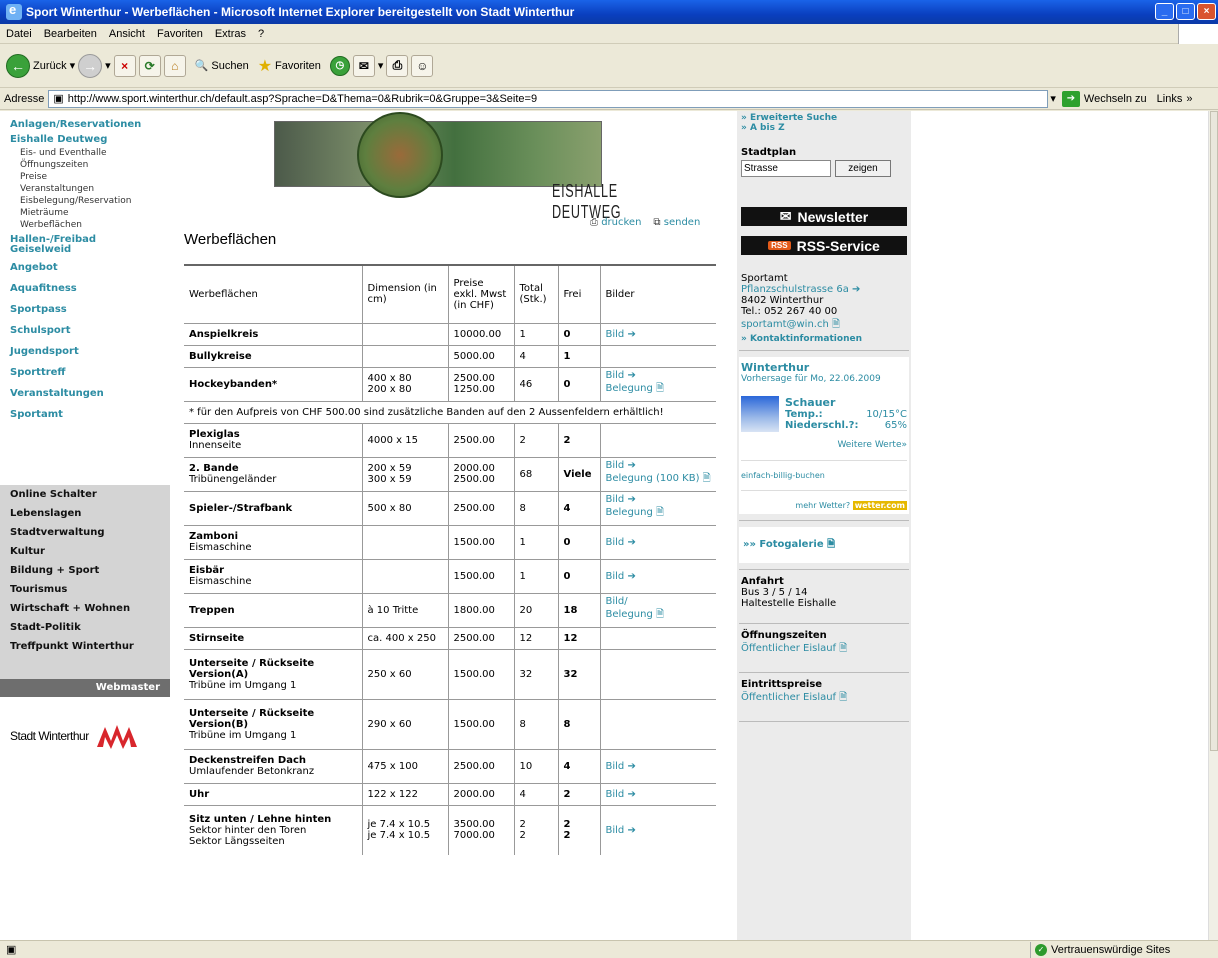  What do you see at coordinates (85, 309) in the screenshot?
I see `nav-sportpass: Sportpass` at bounding box center [85, 309].